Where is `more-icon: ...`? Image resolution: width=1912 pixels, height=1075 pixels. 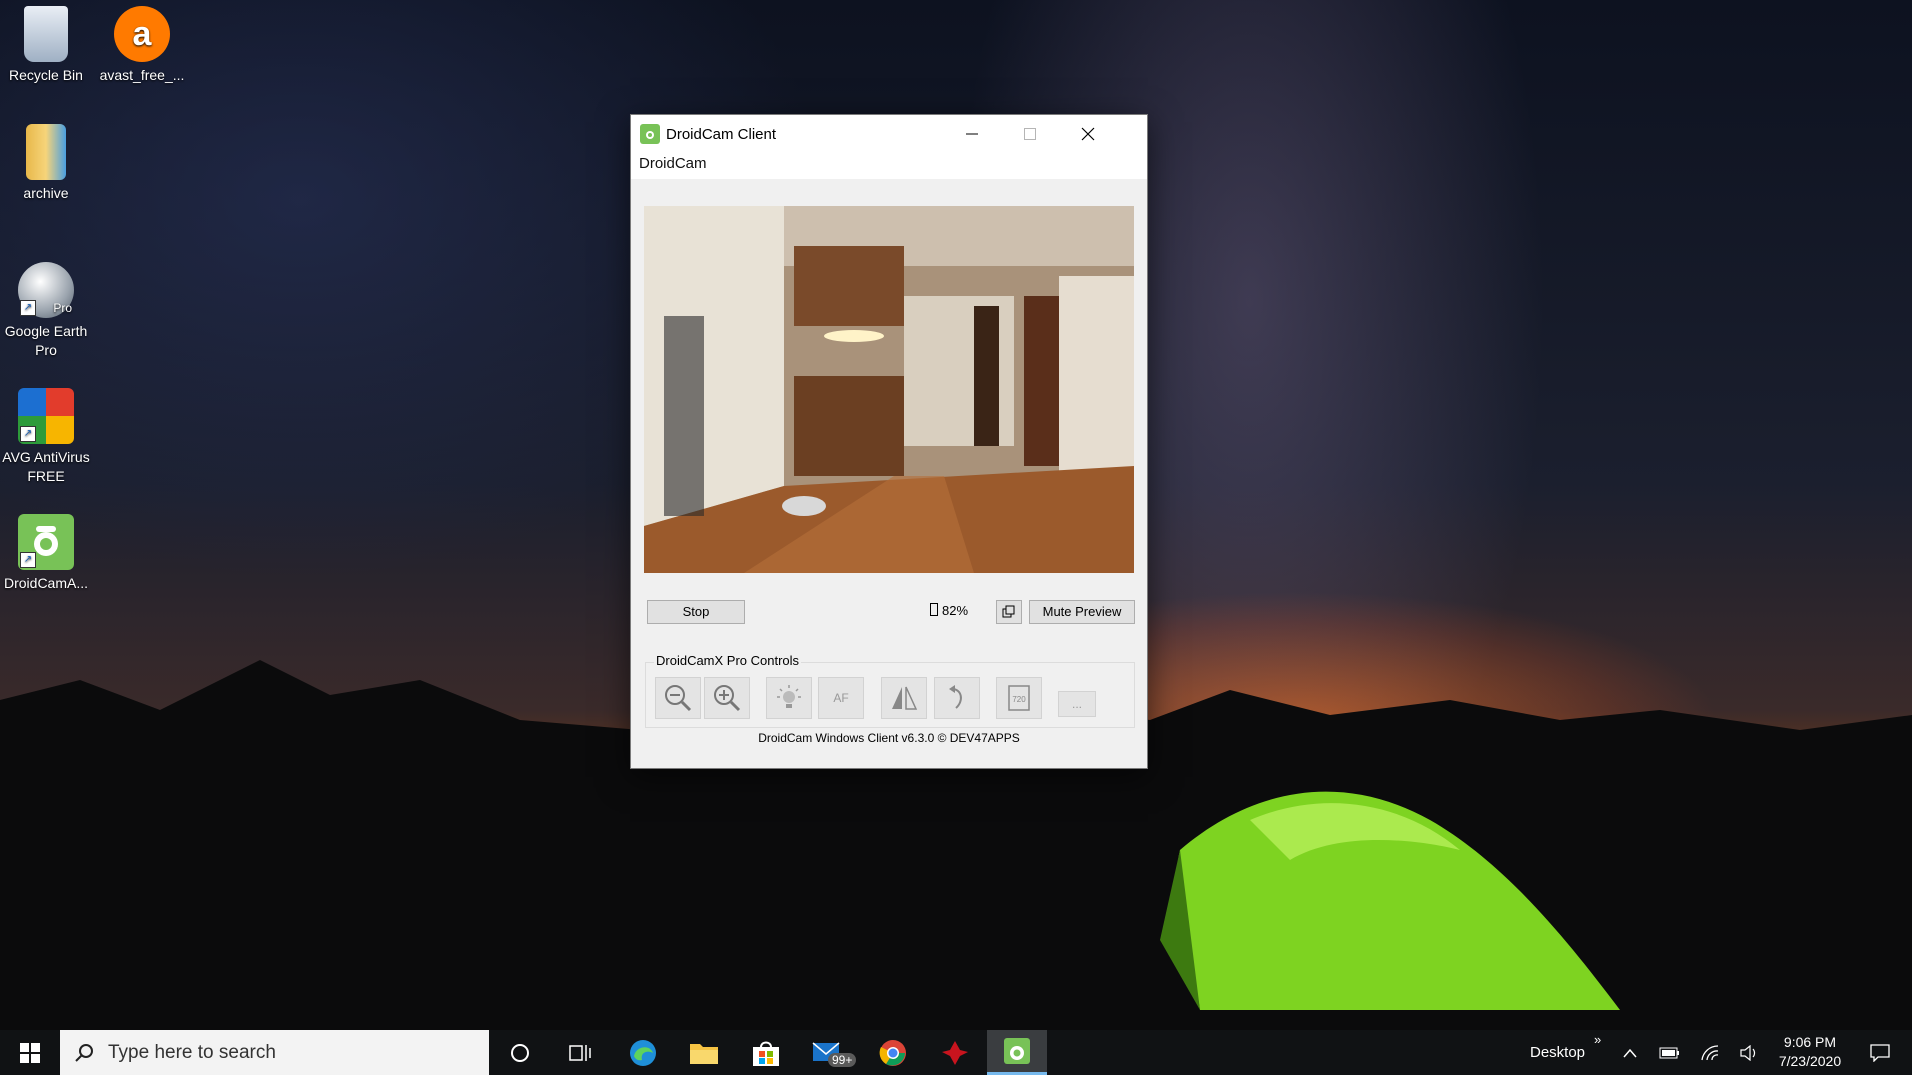 more-icon: ... is located at coordinates (1076, 704).